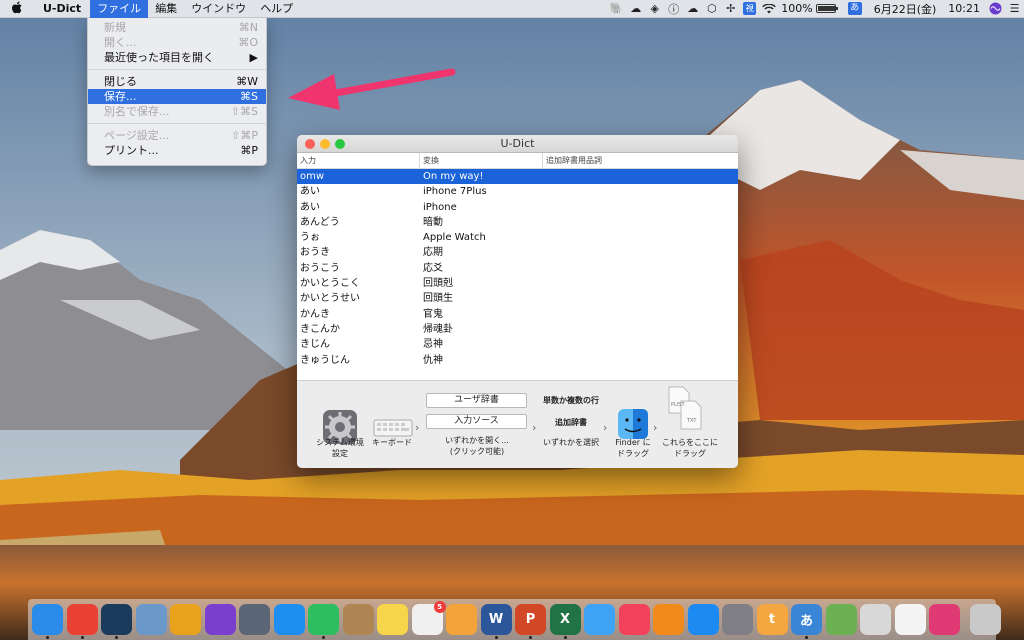 The width and height of the screenshot is (1024, 640). Describe the element at coordinates (481, 161) in the screenshot. I see `column-header-conversion: 変換` at that location.